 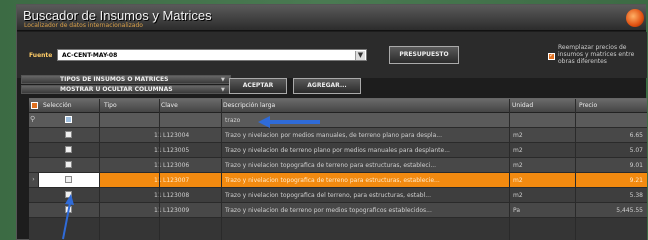 I want to click on grid-menu-icon, so click(x=34, y=105).